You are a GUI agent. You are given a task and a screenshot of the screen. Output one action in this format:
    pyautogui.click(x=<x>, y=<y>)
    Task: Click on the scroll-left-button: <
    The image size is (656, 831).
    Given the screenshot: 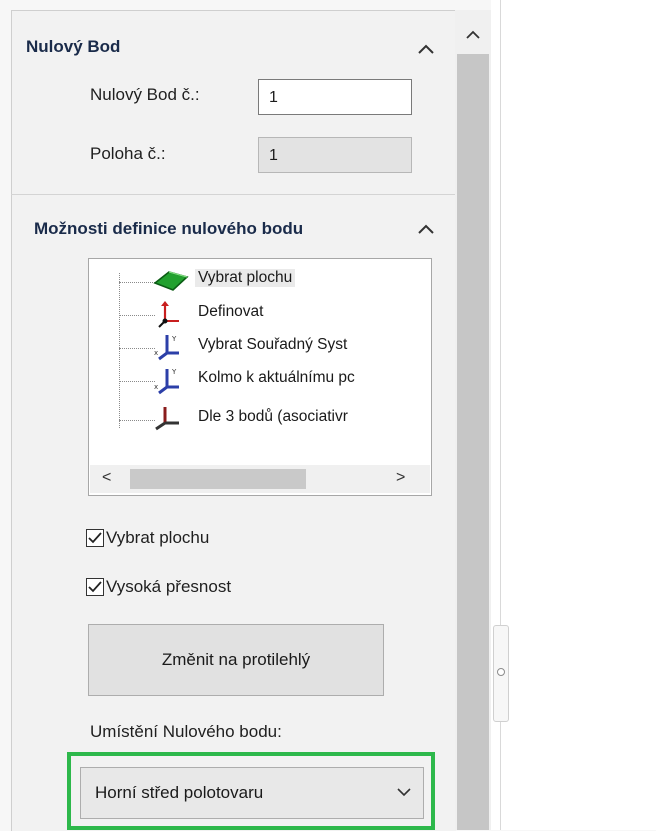 What is the action you would take?
    pyautogui.click(x=106, y=478)
    